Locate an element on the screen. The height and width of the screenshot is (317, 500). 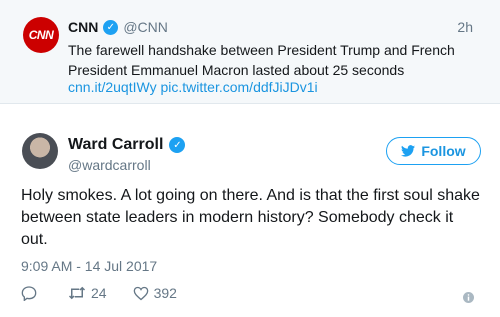
tweet-actions: 24 392 is located at coordinates (112, 293).